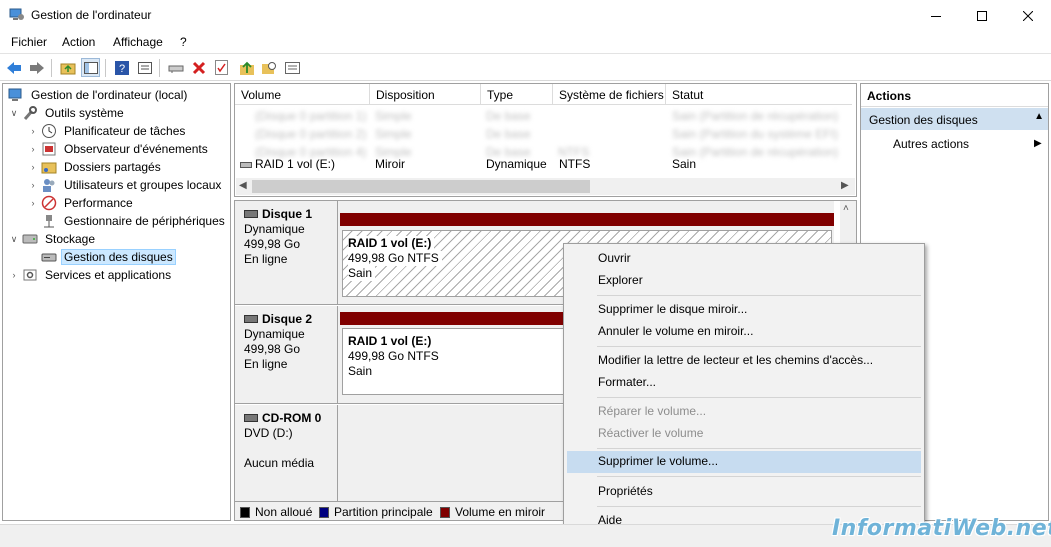 The image size is (1051, 547). What do you see at coordinates (302, 94) in the screenshot?
I see `column-header-volume: Volume` at bounding box center [302, 94].